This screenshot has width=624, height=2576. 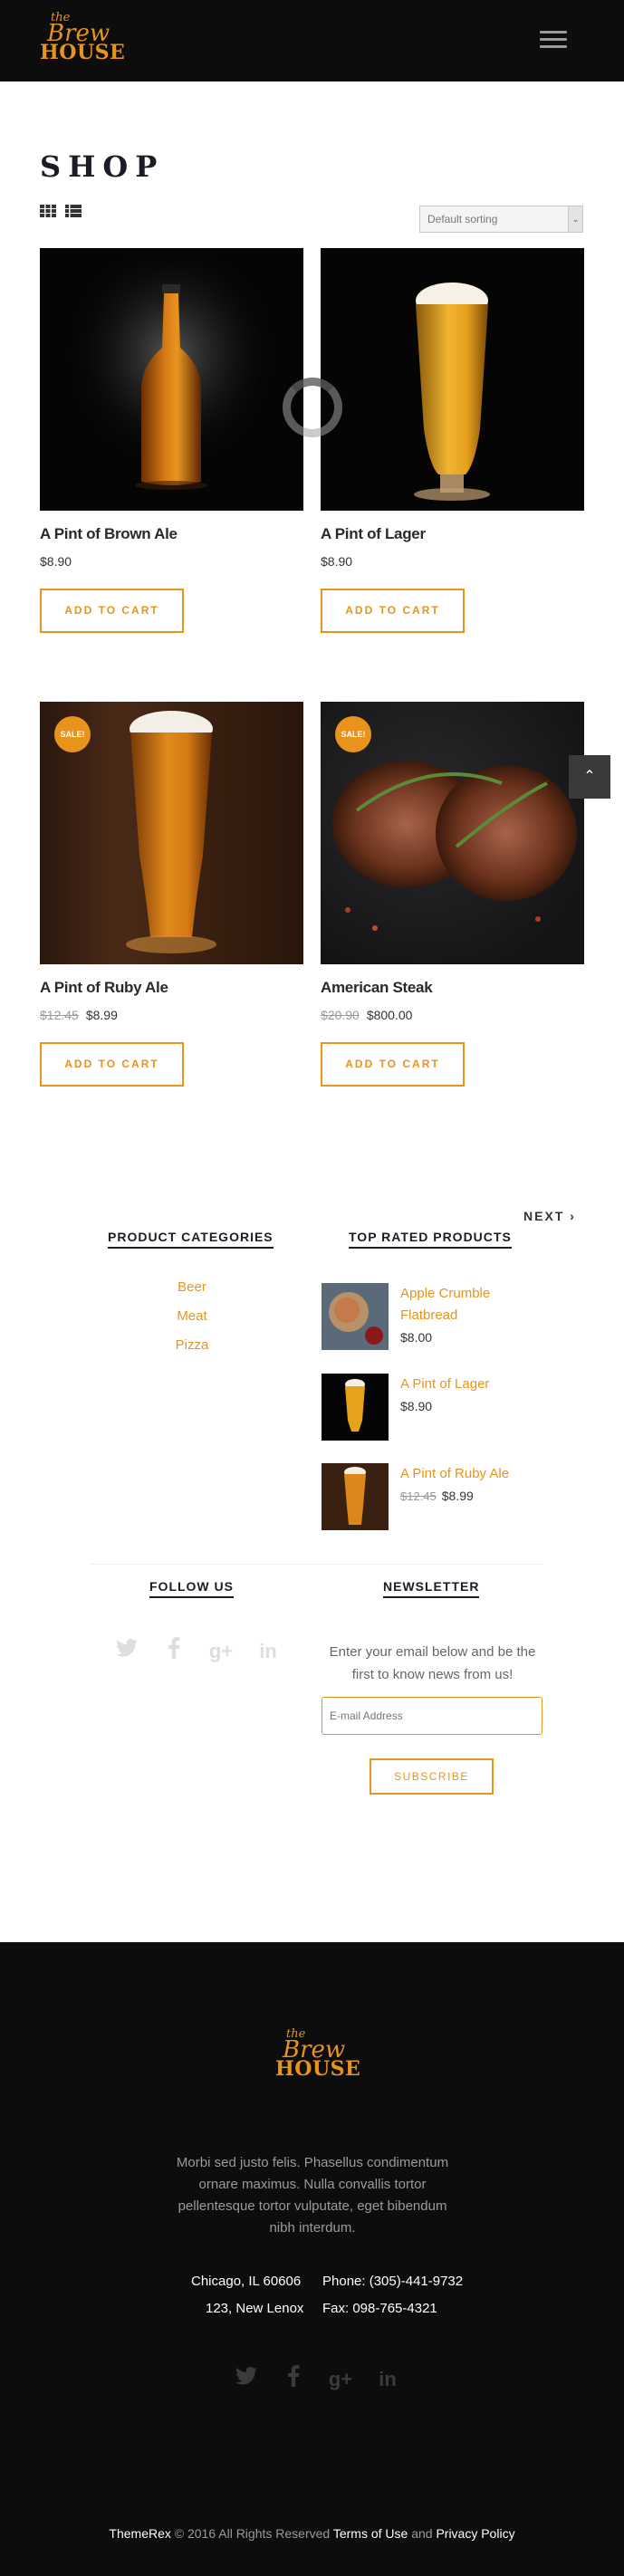 I want to click on chevron-up-icon: ⌃, so click(x=589, y=776).